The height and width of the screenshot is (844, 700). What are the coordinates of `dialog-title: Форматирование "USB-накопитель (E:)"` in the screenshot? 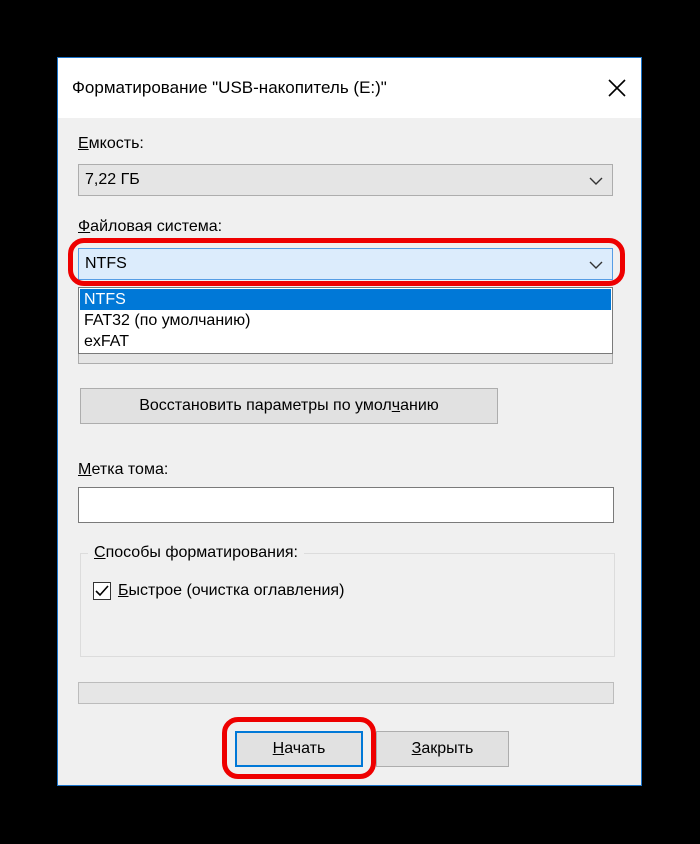 It's located at (229, 87).